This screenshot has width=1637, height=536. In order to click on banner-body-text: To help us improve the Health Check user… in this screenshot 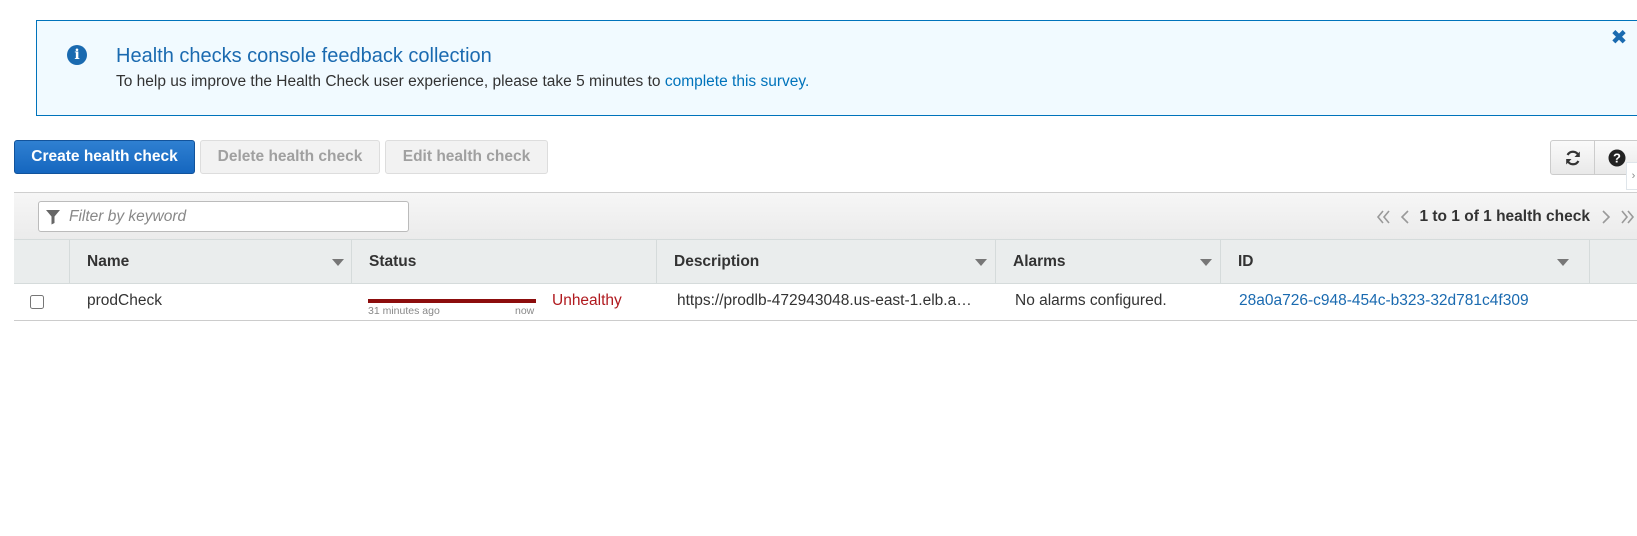, I will do `click(390, 81)`.